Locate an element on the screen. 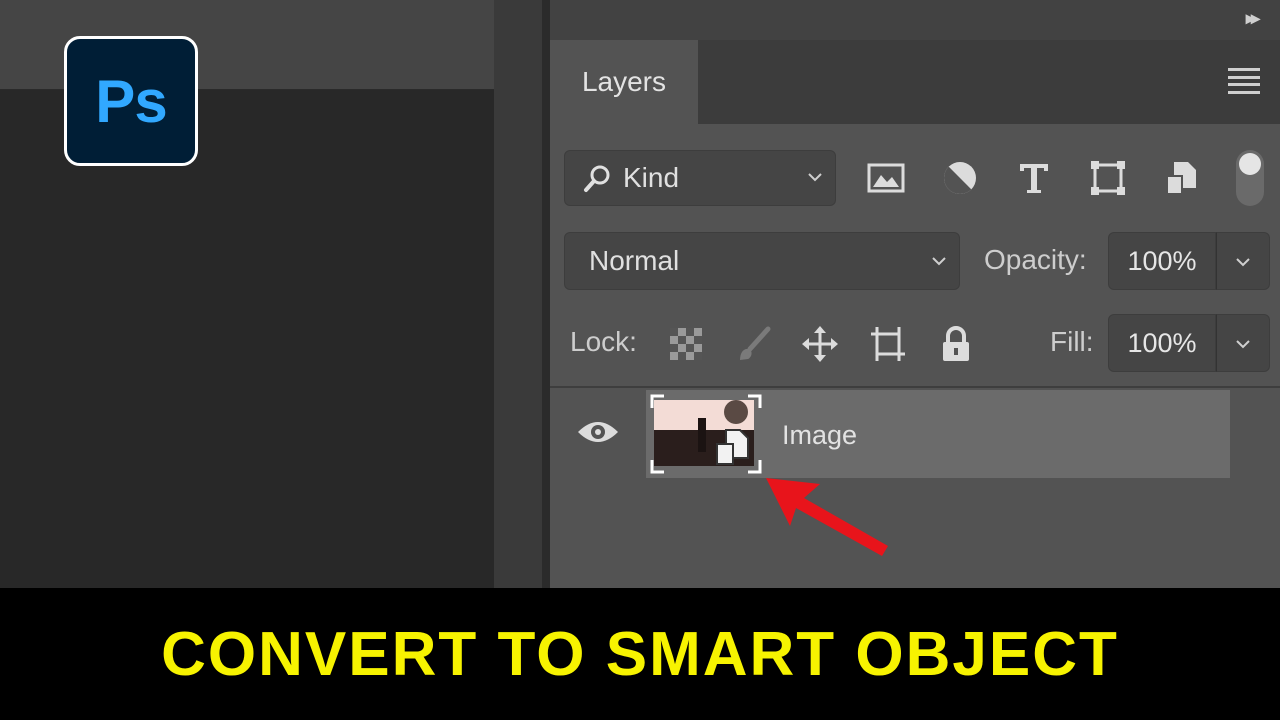 The height and width of the screenshot is (720, 1280). photoshop-logo: Ps is located at coordinates (131, 101).